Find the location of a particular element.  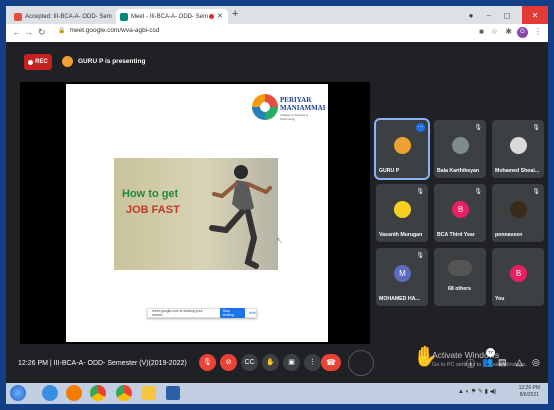

runner-illustration is located at coordinates (240, 217).